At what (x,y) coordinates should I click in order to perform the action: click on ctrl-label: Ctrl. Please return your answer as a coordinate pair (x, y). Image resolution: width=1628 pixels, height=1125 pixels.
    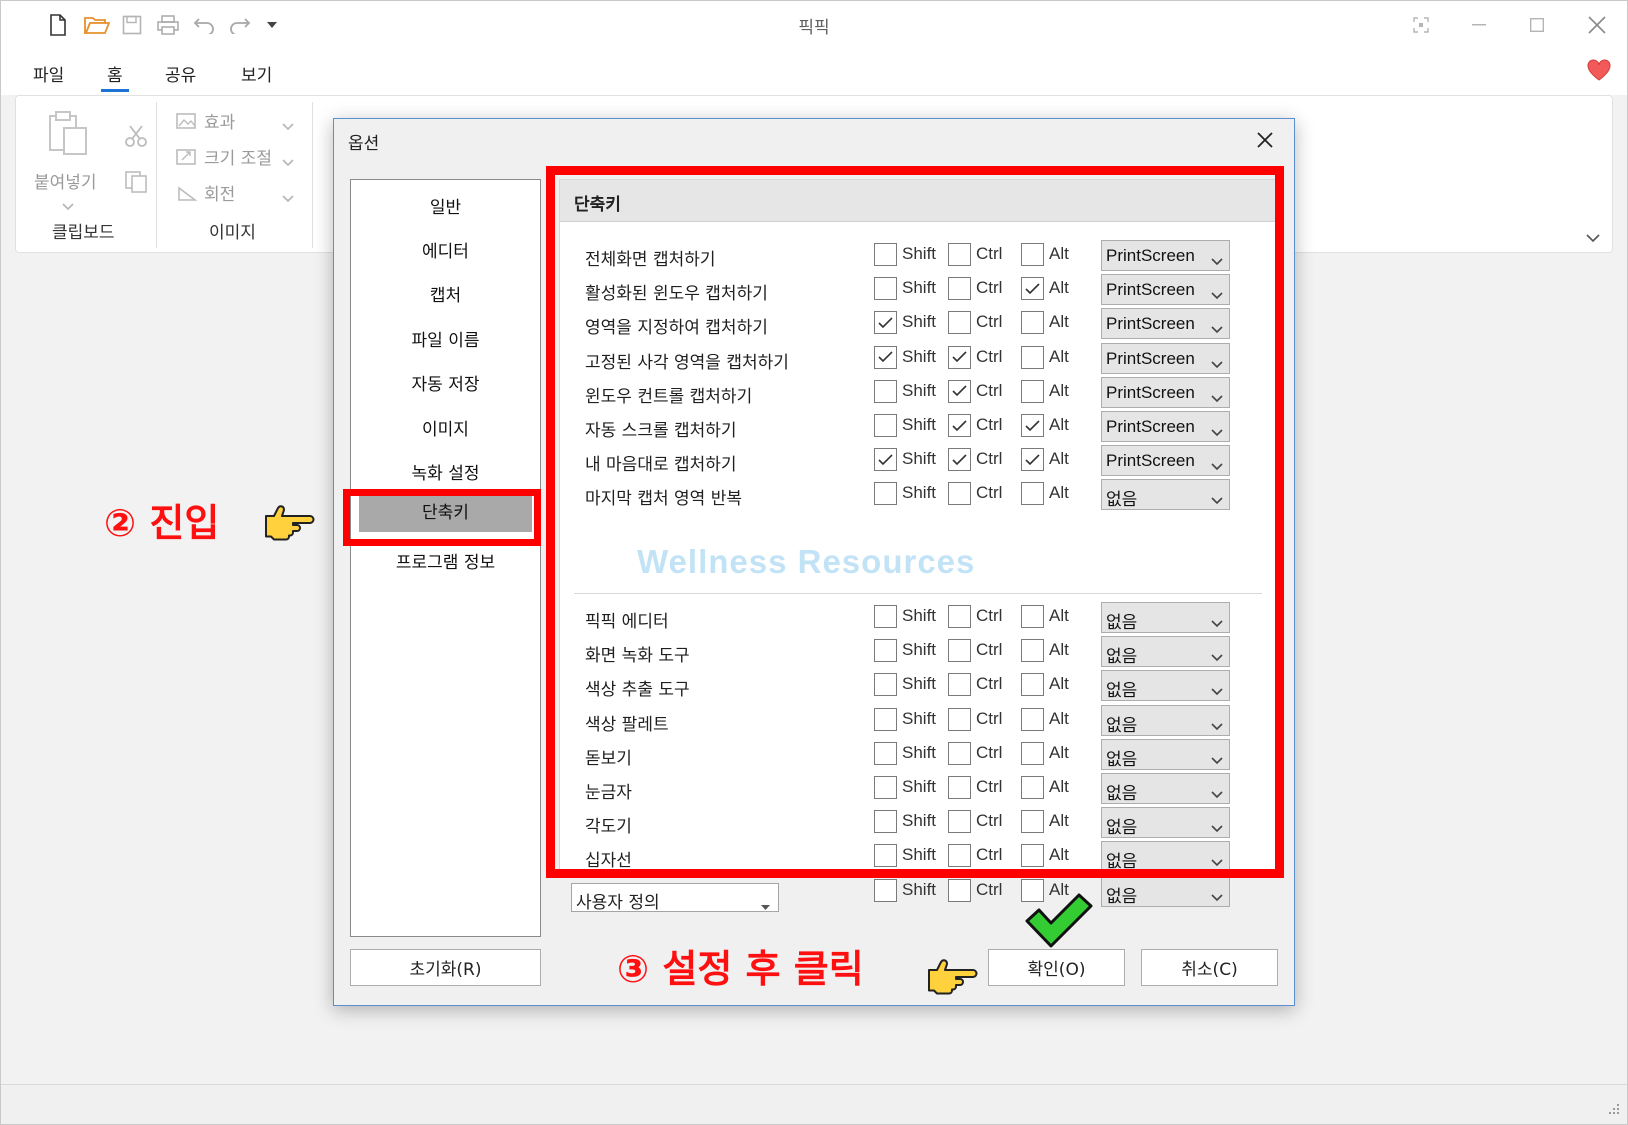
    Looking at the image, I should click on (989, 889).